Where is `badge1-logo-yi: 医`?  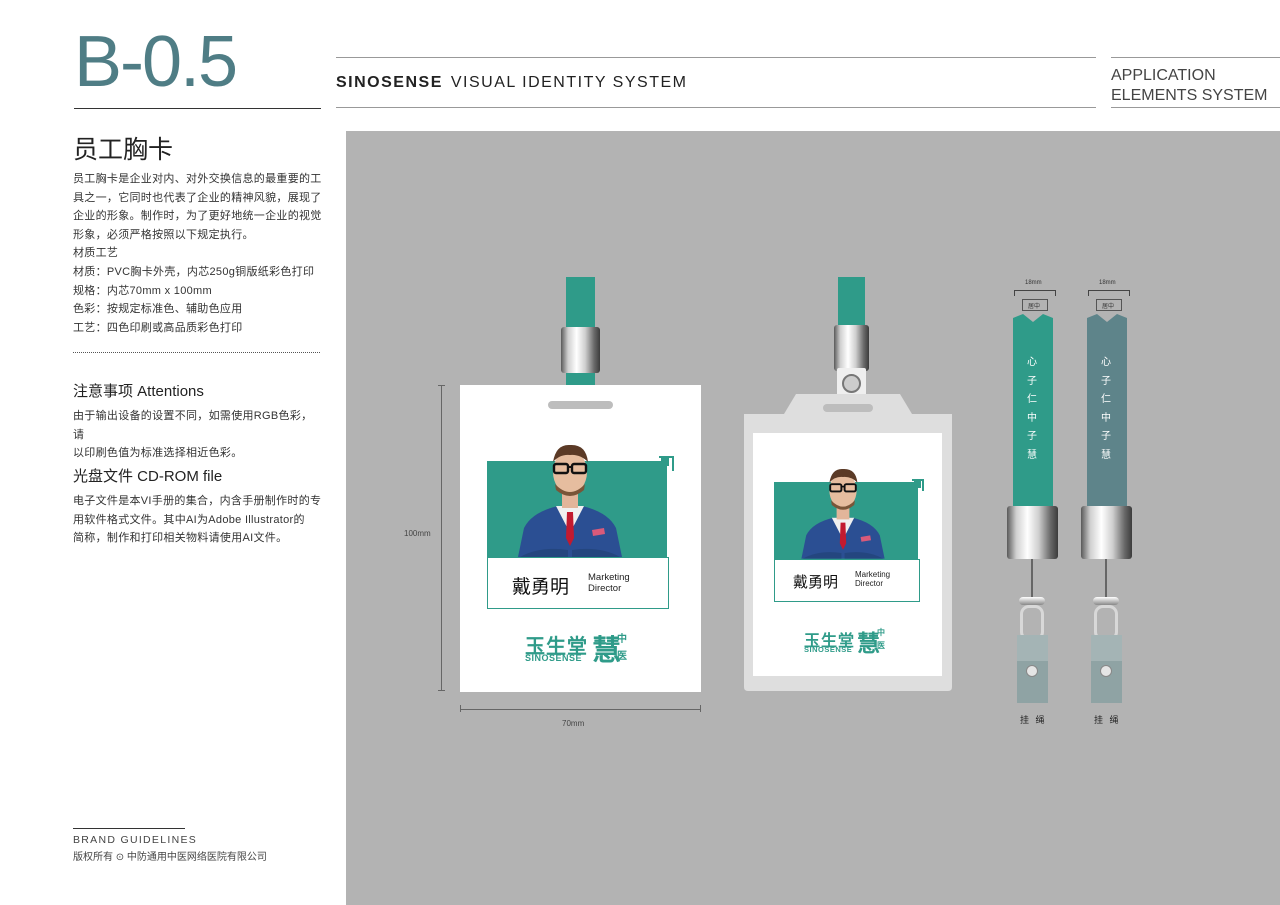
badge1-logo-yi: 医 is located at coordinates (622, 656).